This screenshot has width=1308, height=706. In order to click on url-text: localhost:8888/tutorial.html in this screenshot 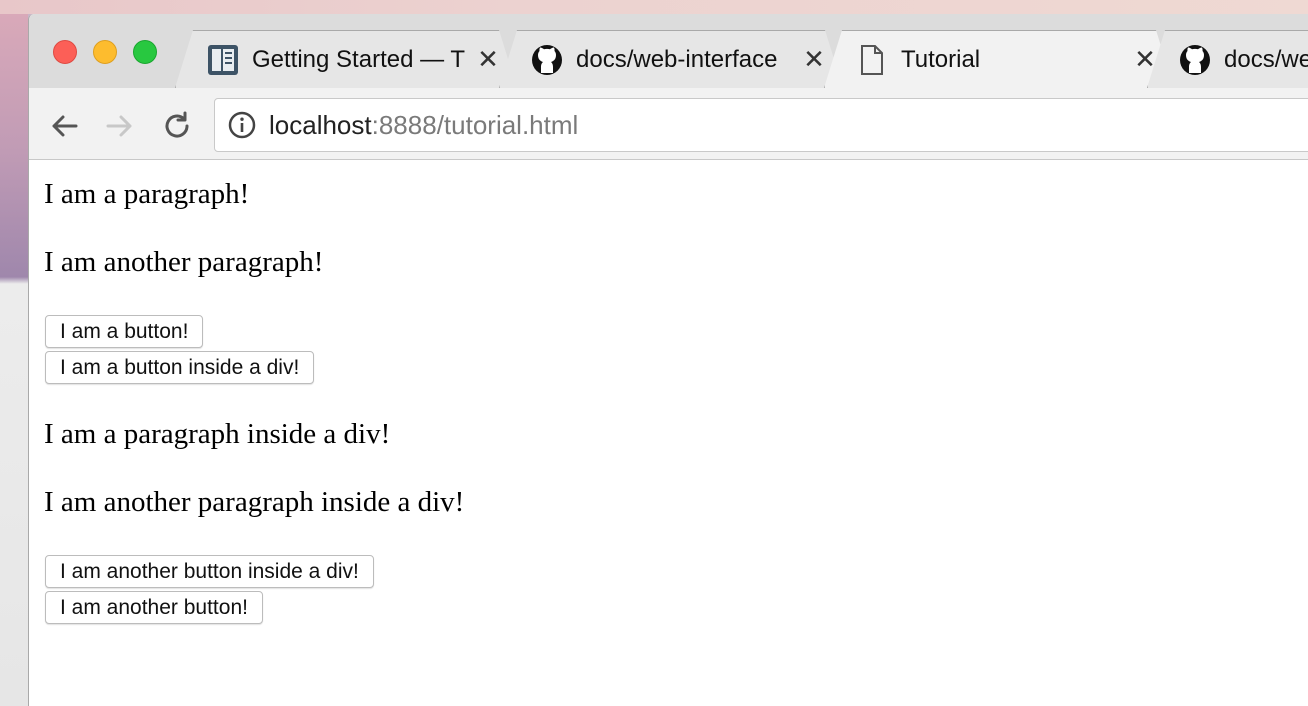, I will do `click(423, 125)`.